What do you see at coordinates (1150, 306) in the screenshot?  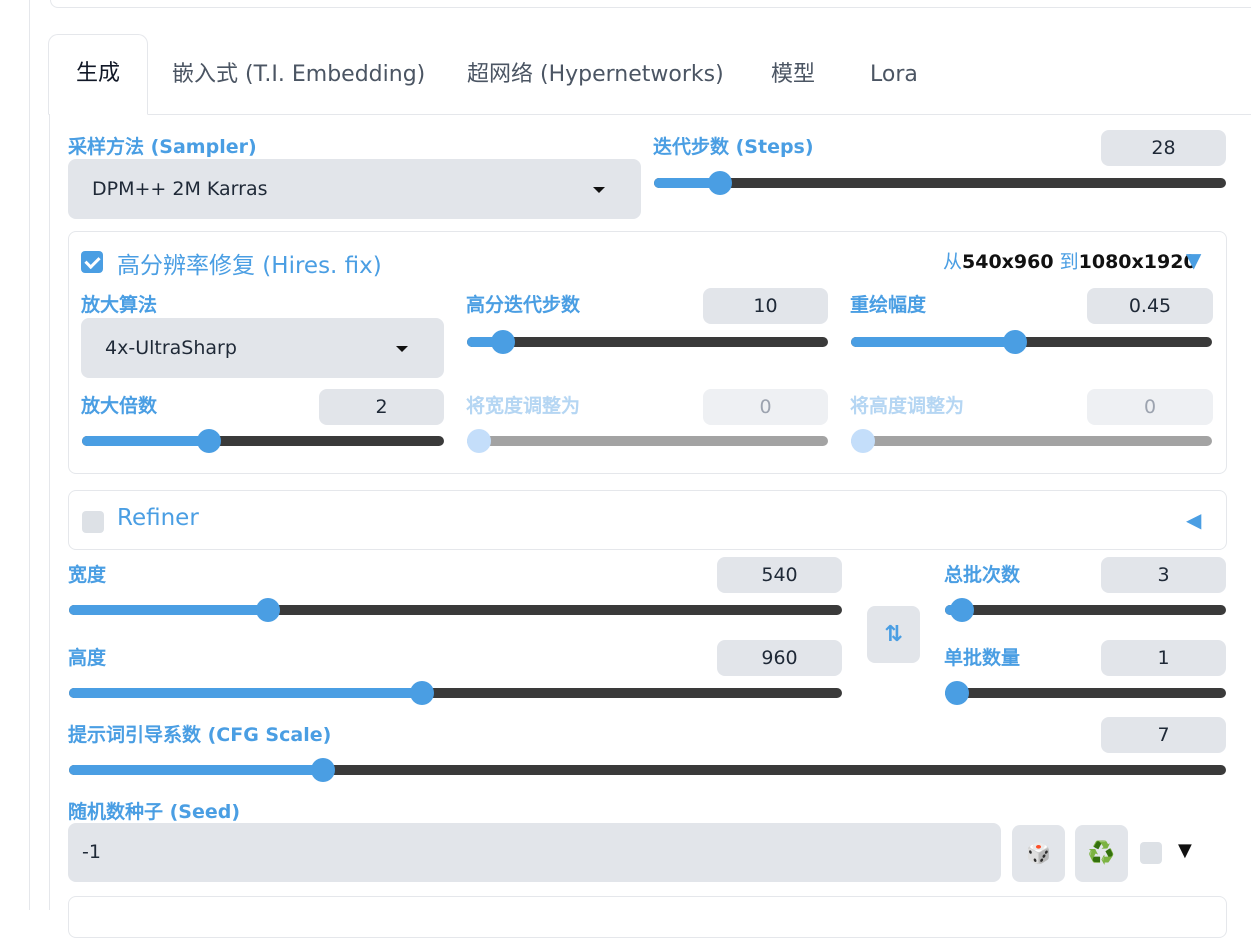 I see `denoise-number-input: 0.45` at bounding box center [1150, 306].